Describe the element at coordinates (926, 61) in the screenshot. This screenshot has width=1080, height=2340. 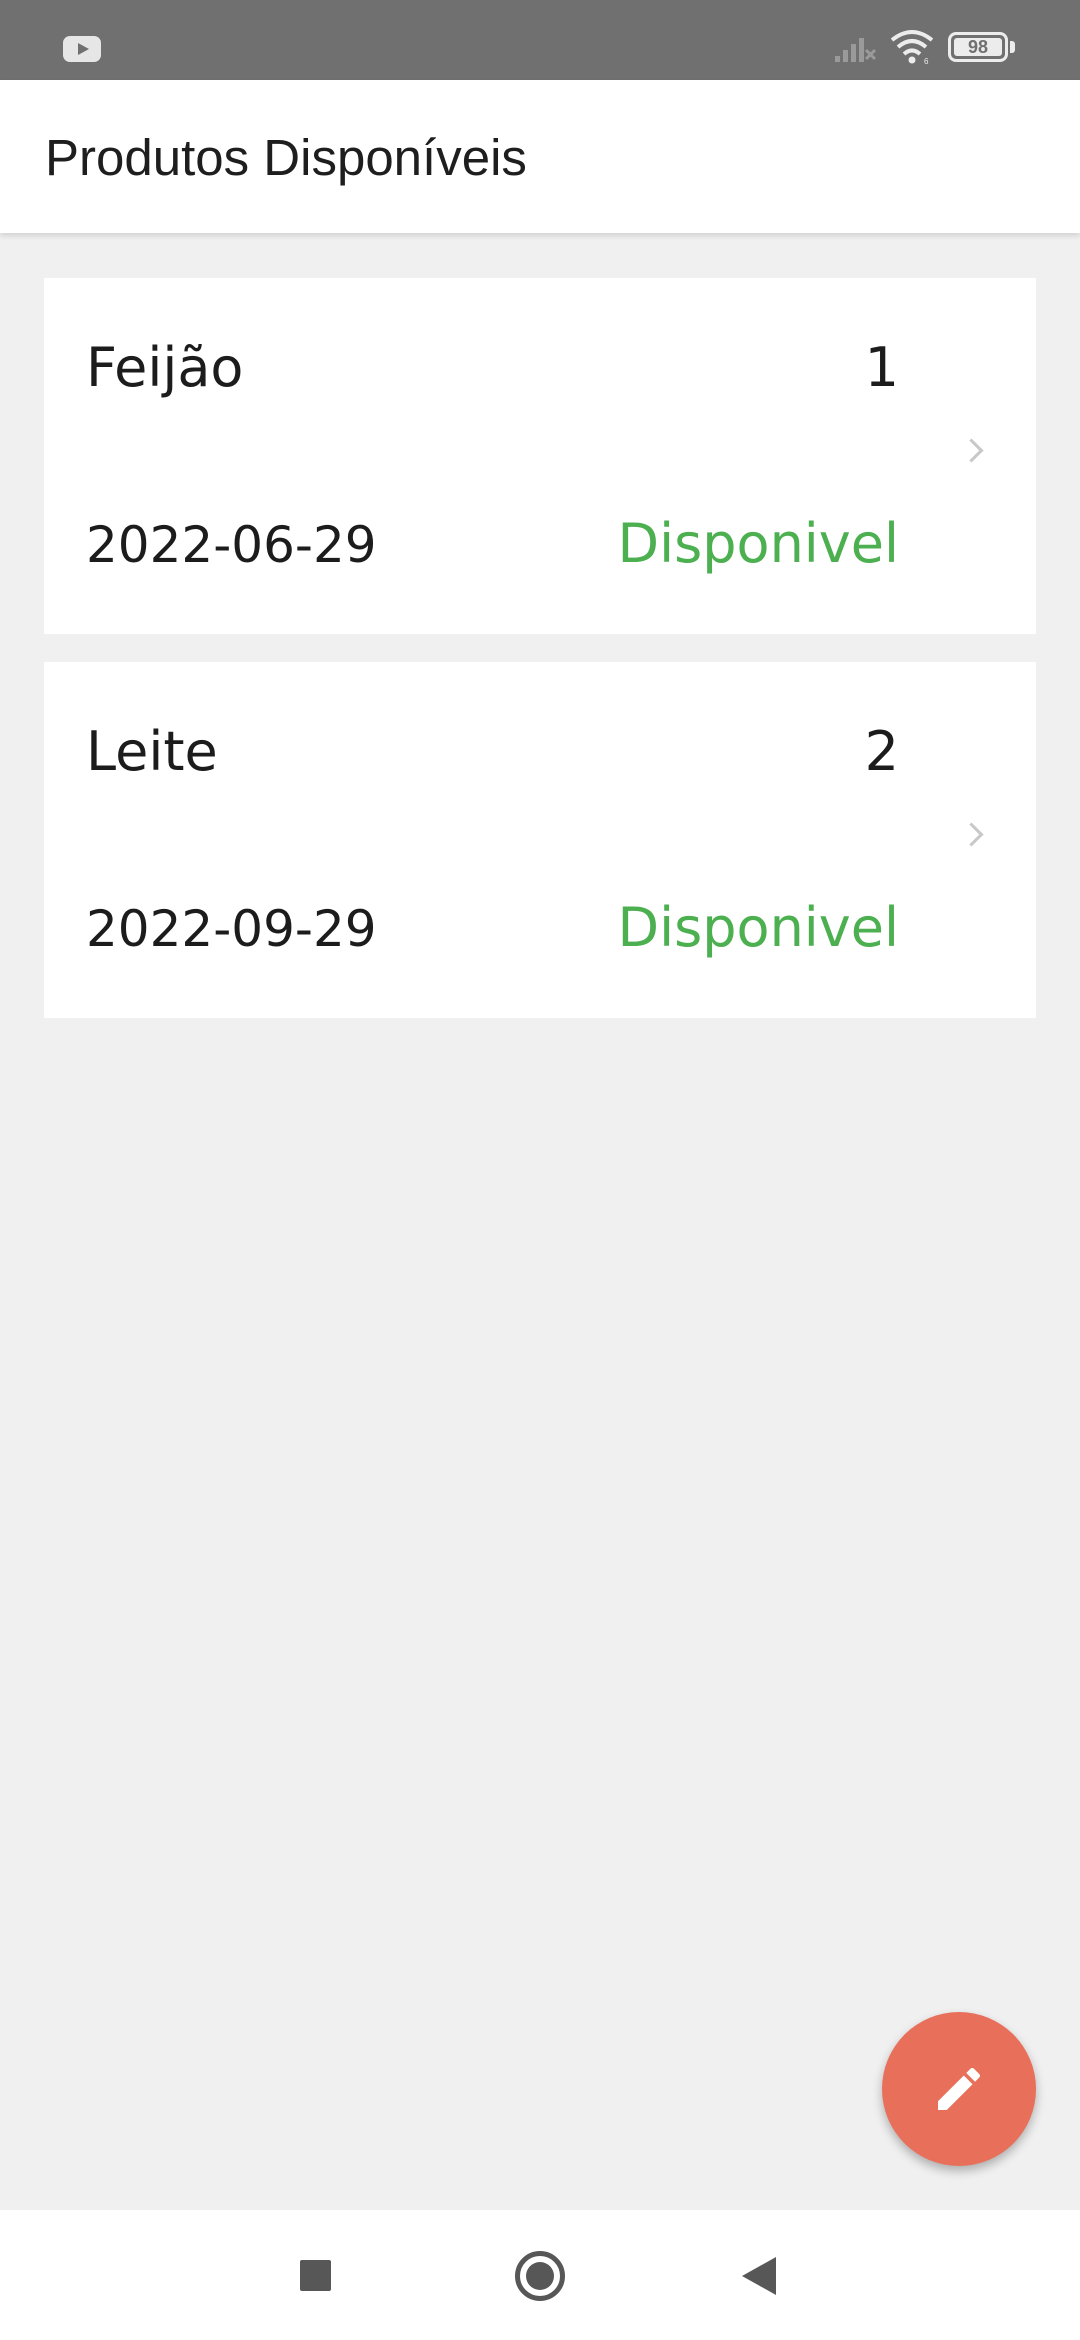
I see `svg-text: 6` at that location.